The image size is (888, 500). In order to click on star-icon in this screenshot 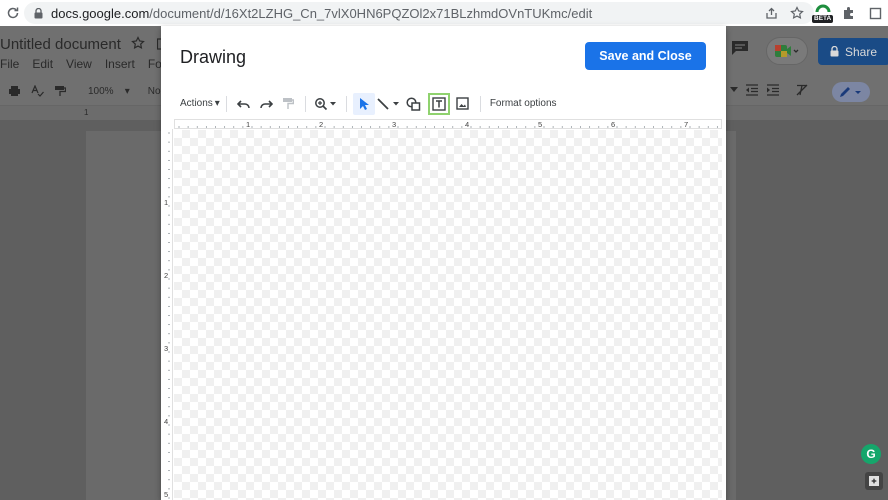, I will do `click(138, 45)`.